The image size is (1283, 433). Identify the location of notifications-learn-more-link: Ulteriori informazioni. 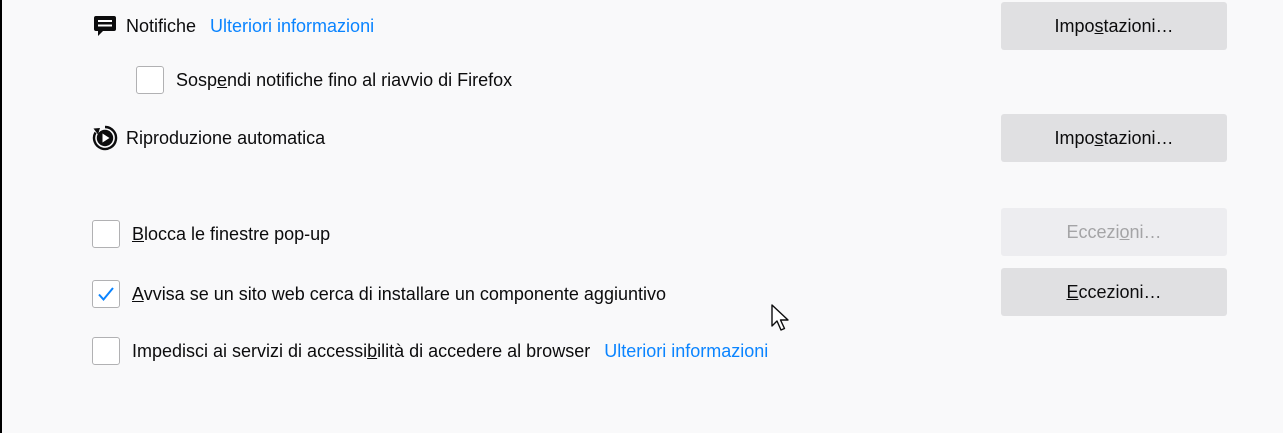
(292, 26).